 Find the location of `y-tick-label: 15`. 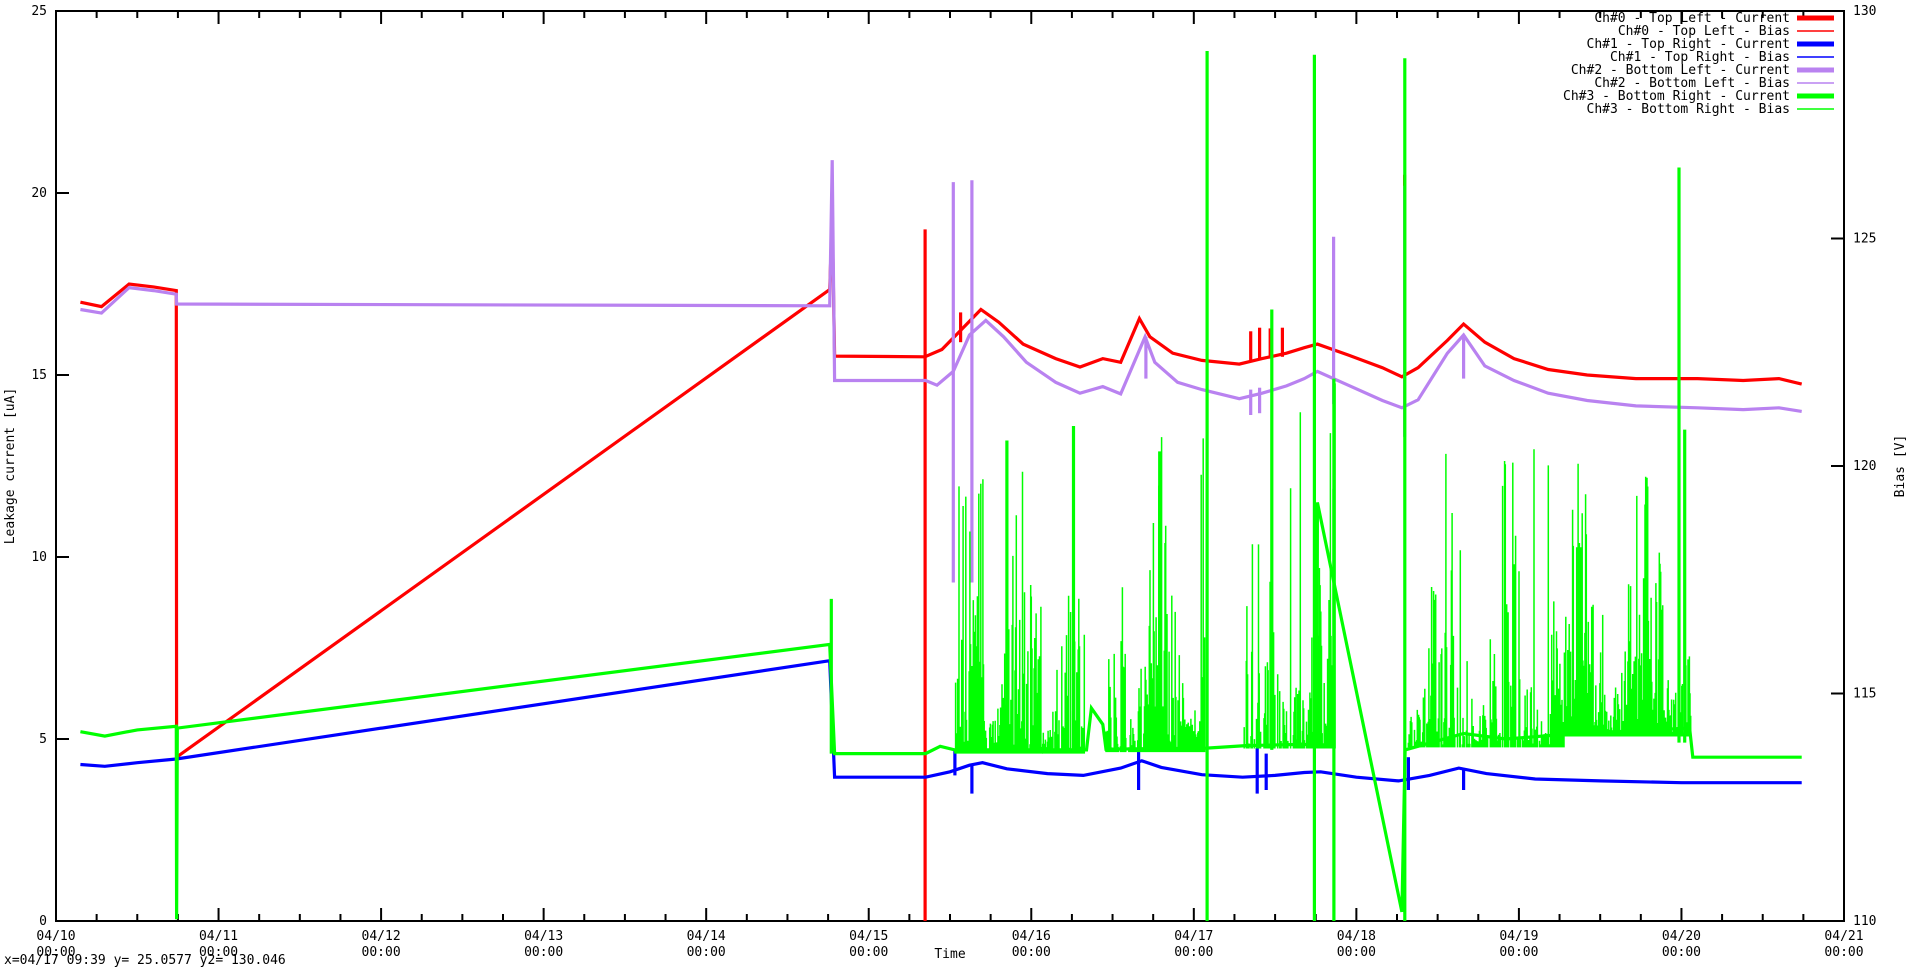

y-tick-label: 15 is located at coordinates (39, 375).